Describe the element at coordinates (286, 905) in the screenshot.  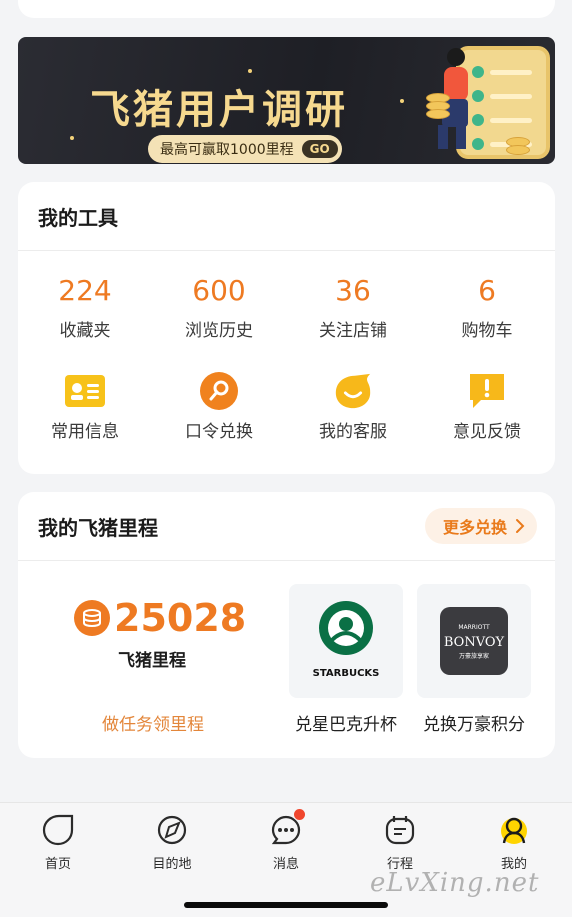
I see `home-indicator` at that location.